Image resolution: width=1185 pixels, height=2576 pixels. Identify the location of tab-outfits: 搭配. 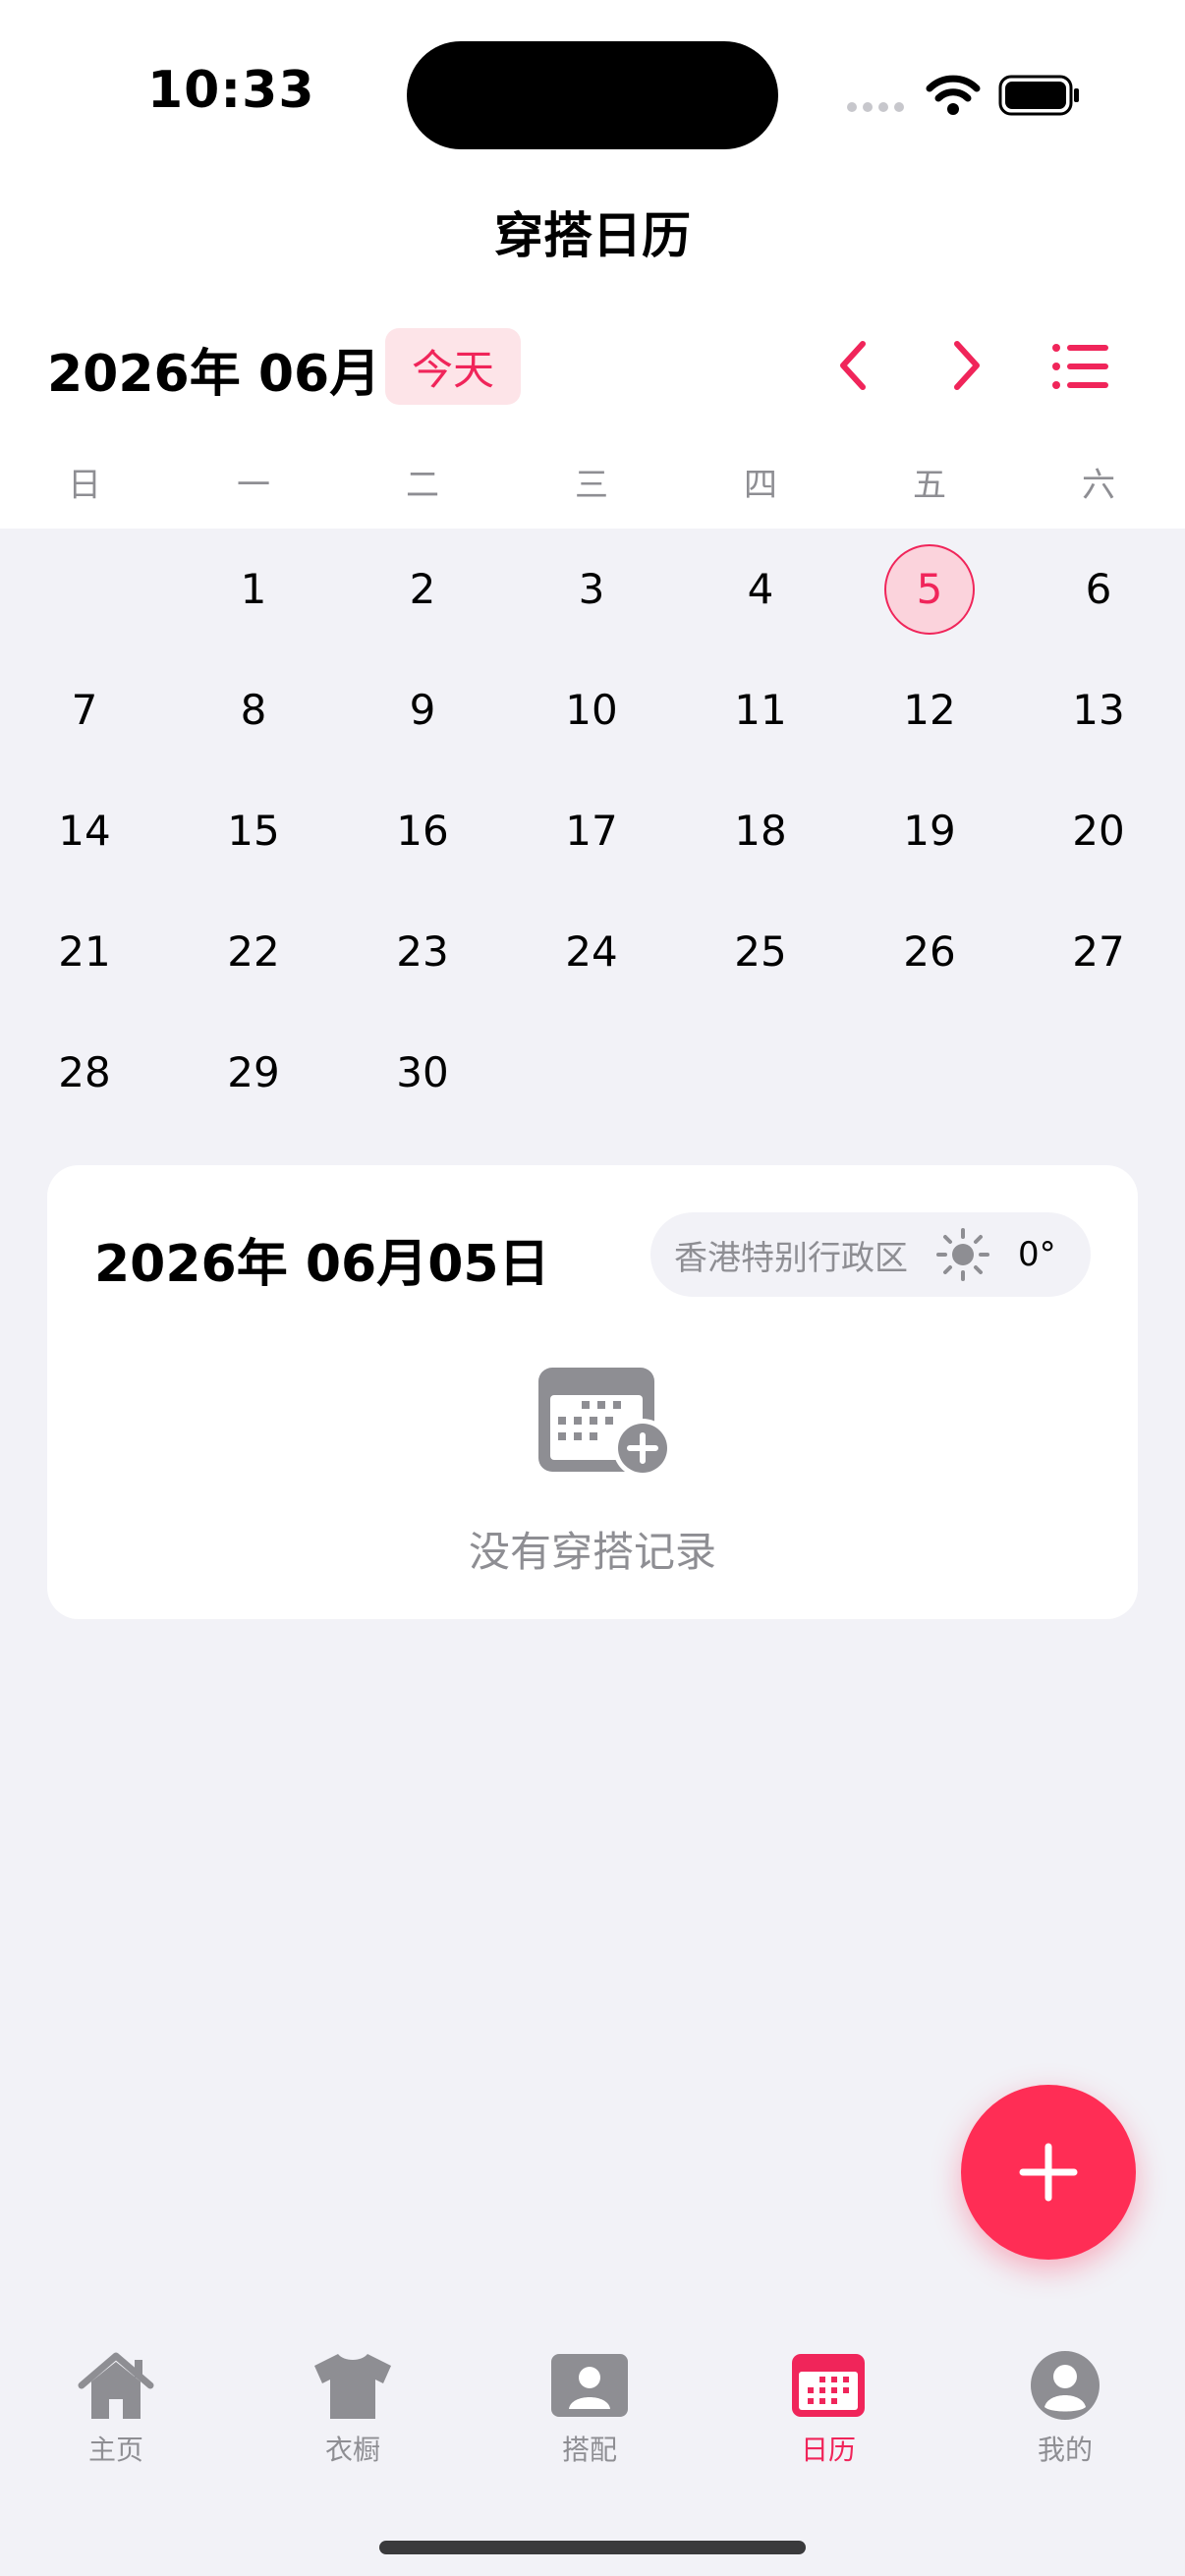
(590, 2408).